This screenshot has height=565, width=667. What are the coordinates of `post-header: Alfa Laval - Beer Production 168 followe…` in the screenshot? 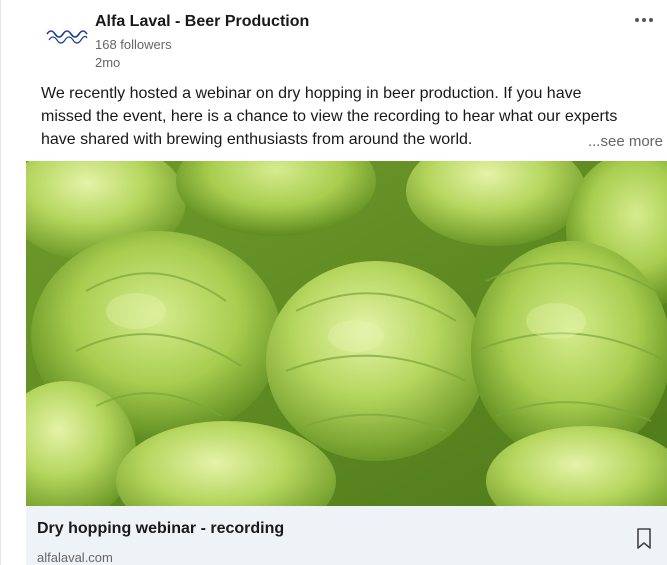 It's located at (334, 39).